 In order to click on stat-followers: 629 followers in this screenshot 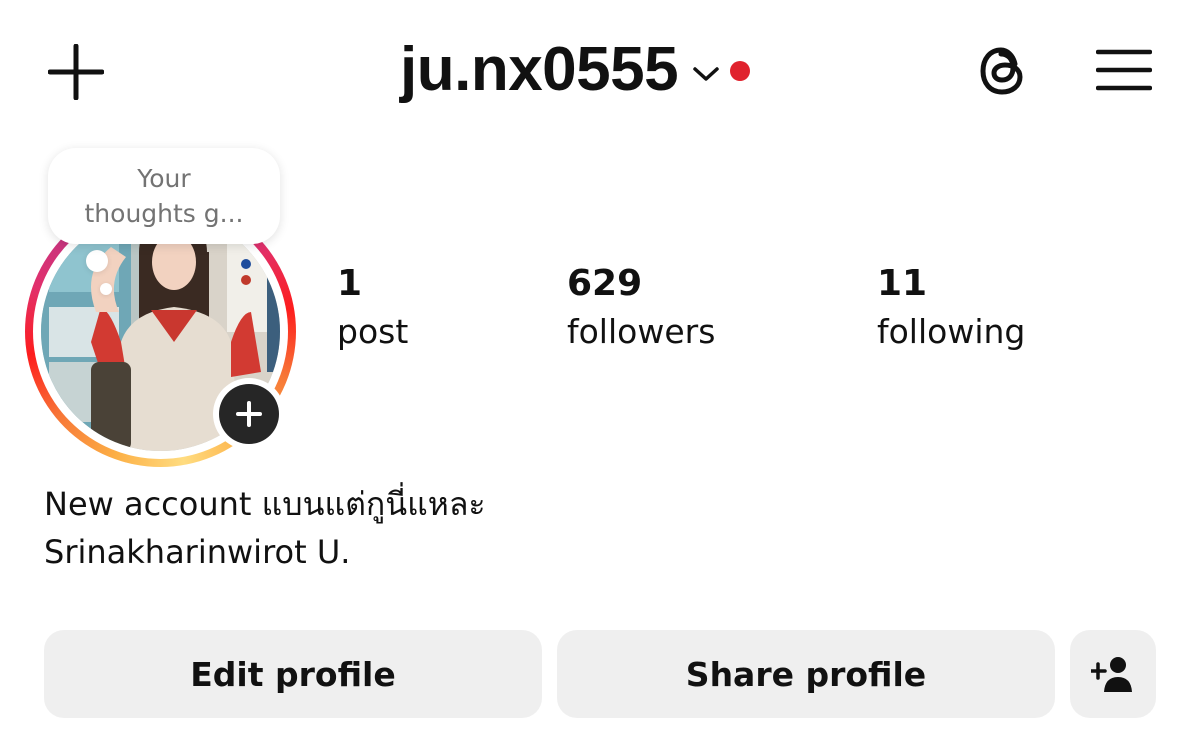, I will do `click(641, 309)`.